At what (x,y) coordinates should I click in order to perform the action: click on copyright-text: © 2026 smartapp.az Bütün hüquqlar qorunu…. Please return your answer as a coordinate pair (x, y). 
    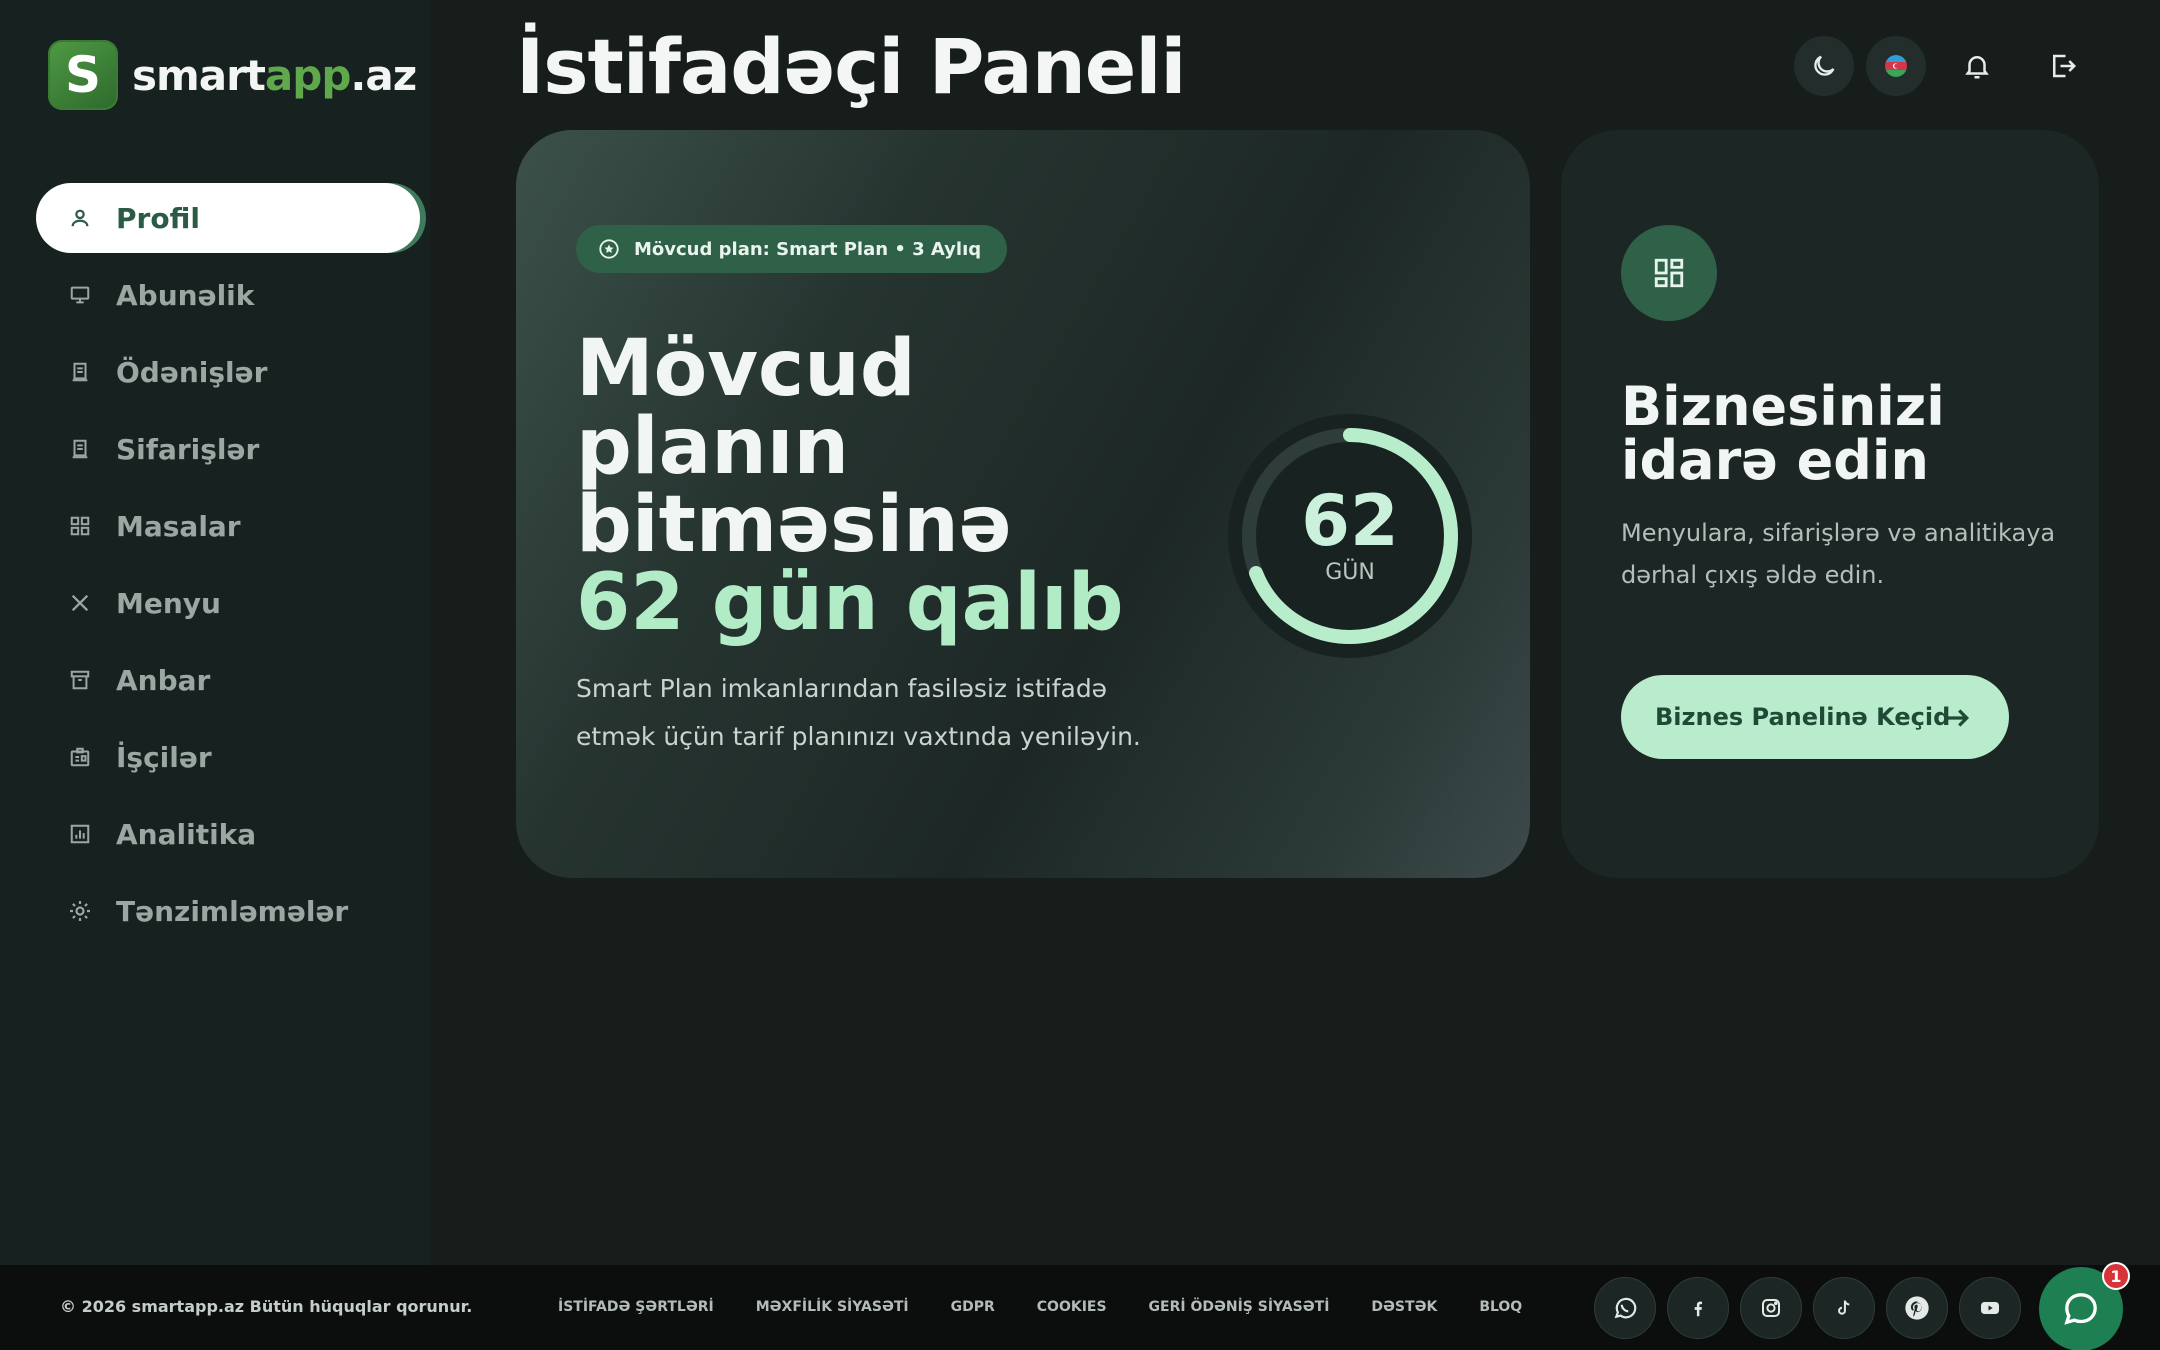
    Looking at the image, I should click on (266, 1306).